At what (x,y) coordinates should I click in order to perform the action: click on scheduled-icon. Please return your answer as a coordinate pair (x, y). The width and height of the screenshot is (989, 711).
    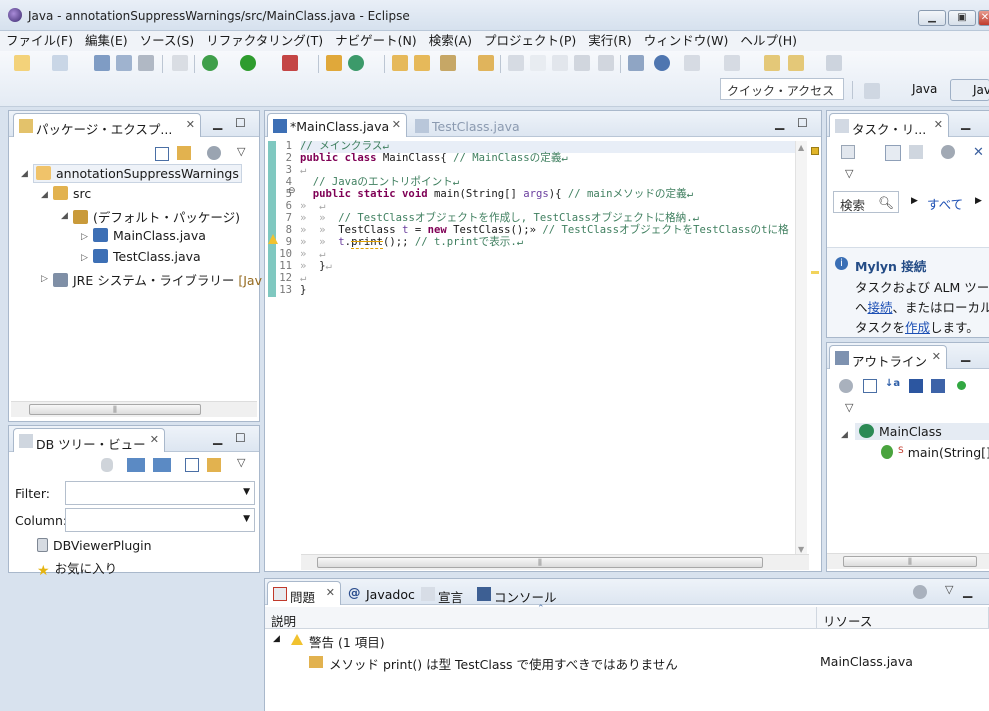
    Looking at the image, I should click on (916, 152).